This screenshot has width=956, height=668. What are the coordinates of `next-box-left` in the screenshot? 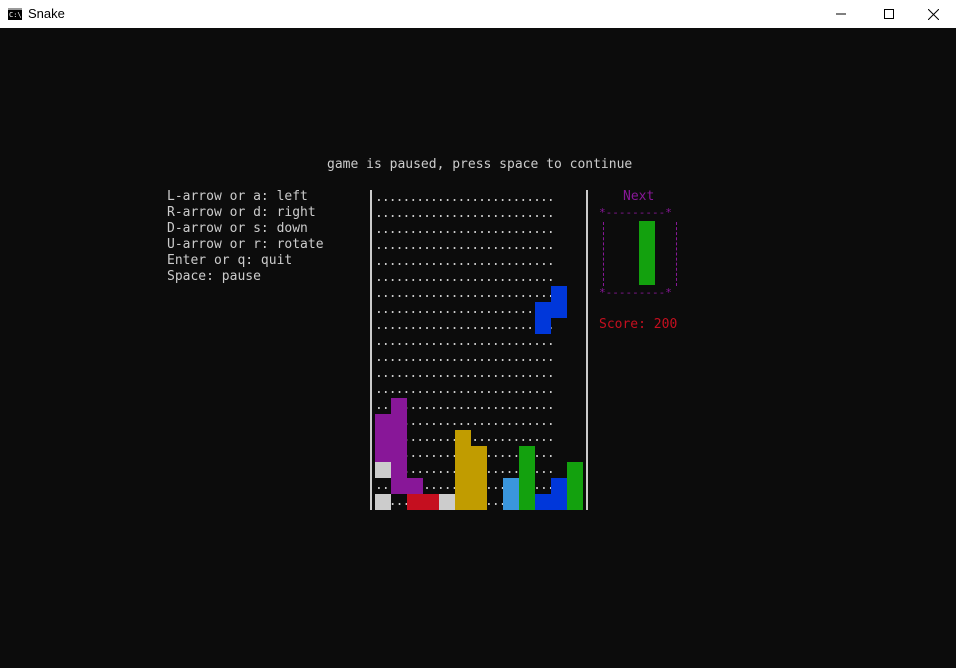 It's located at (604, 254).